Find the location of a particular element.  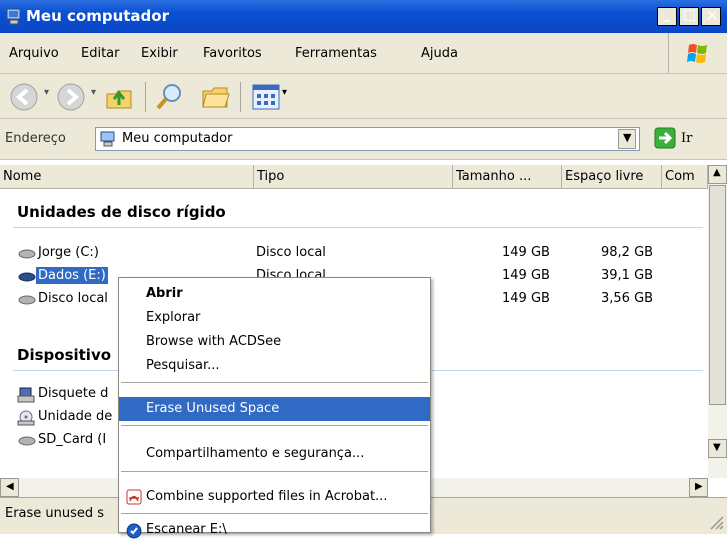

column-header-tipo: Tipo is located at coordinates (353, 177).